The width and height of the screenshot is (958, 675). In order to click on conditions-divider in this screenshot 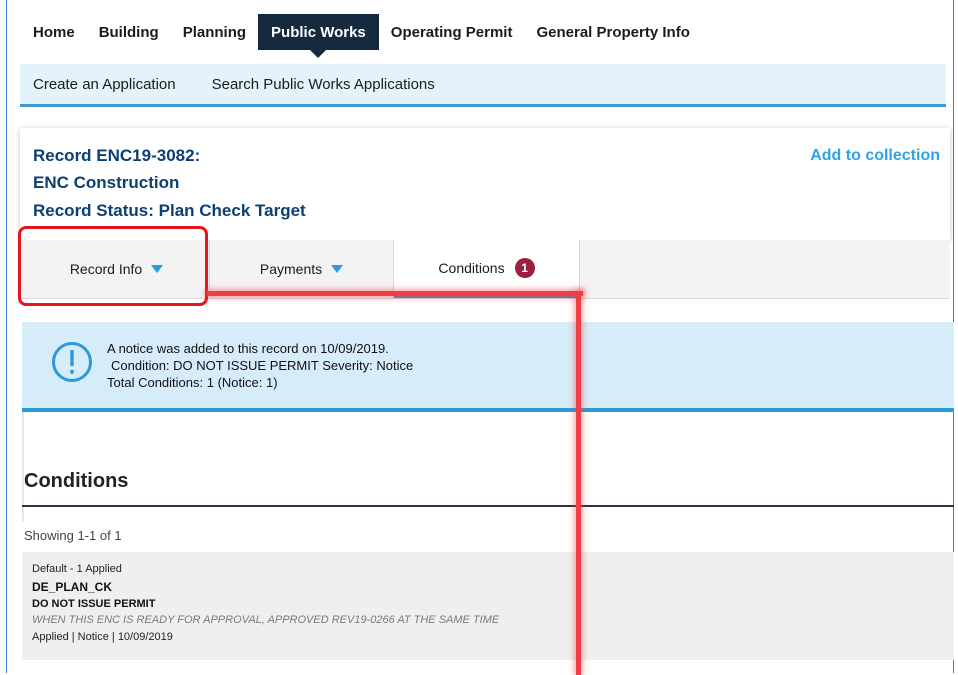, I will do `click(488, 506)`.